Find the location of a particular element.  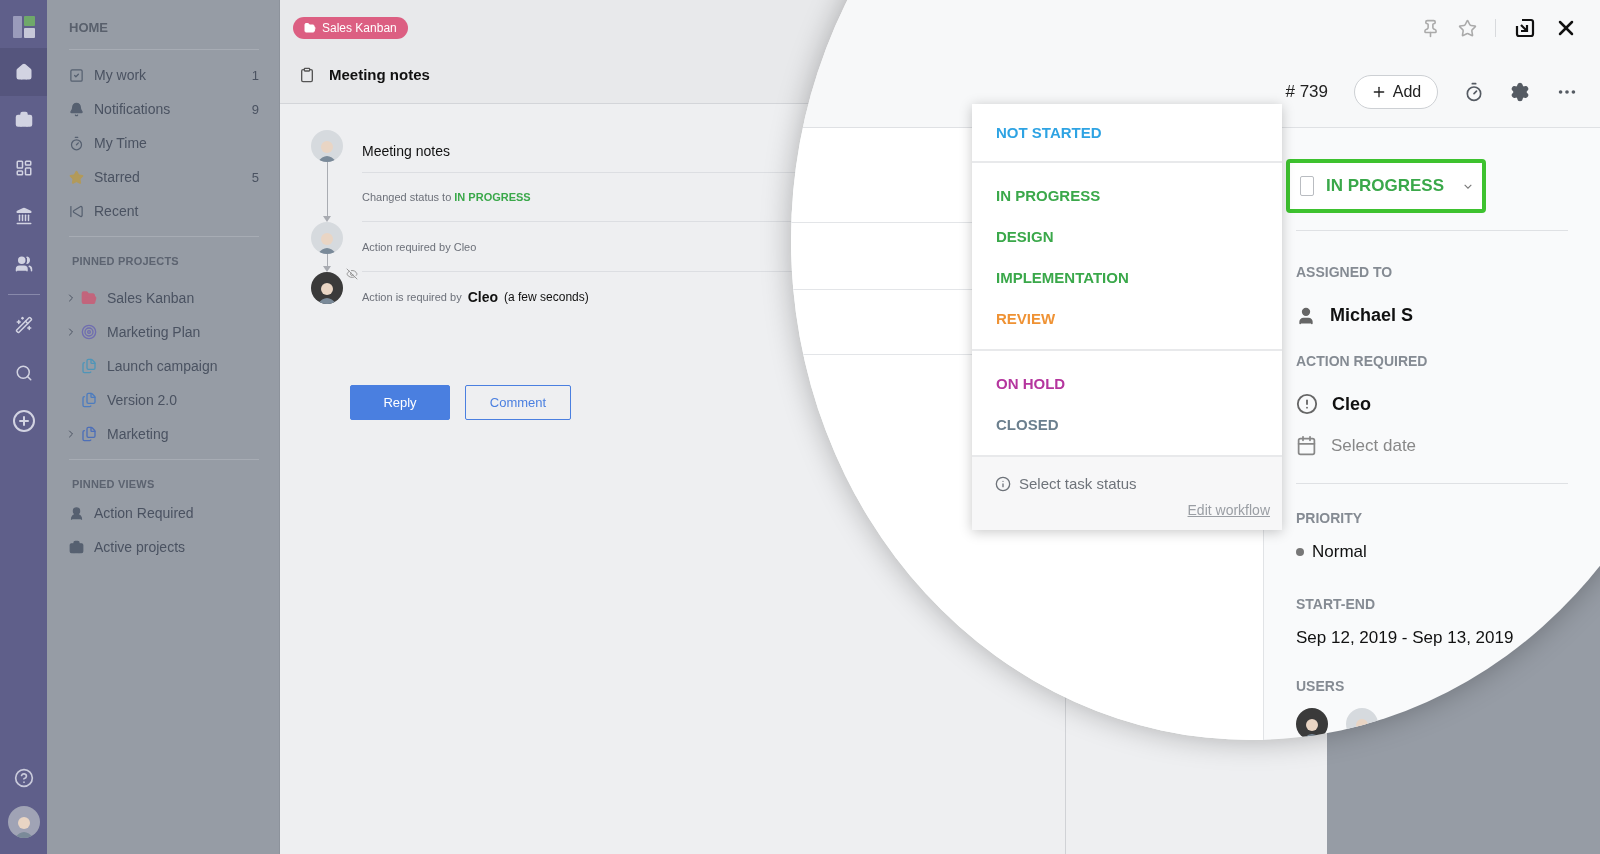

section-title: HOME is located at coordinates (164, 31).